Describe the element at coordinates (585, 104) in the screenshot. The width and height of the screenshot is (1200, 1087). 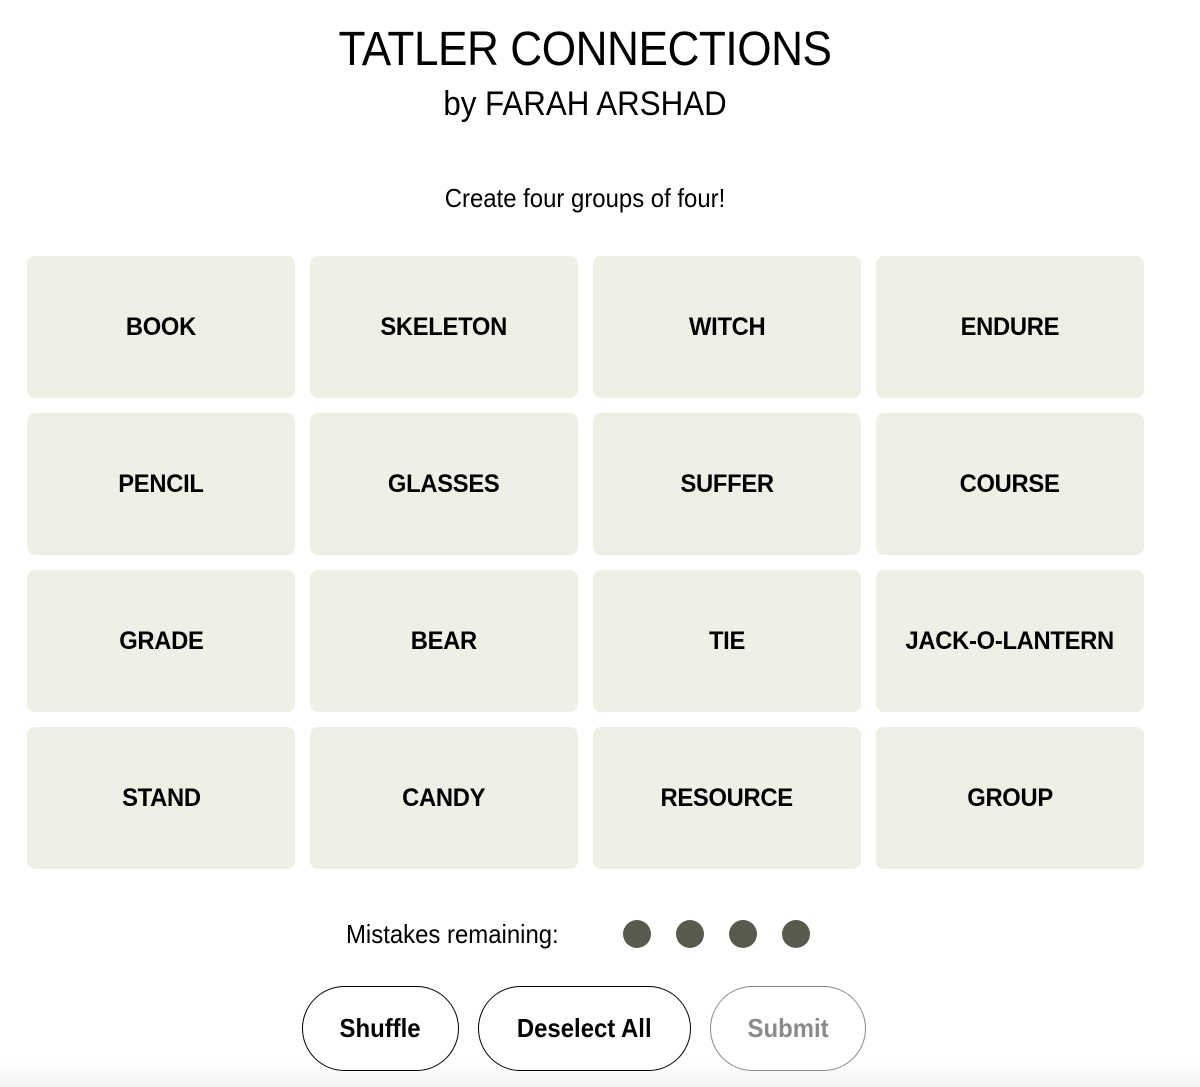
I see `author-byline: by FARAH ARSHAD` at that location.